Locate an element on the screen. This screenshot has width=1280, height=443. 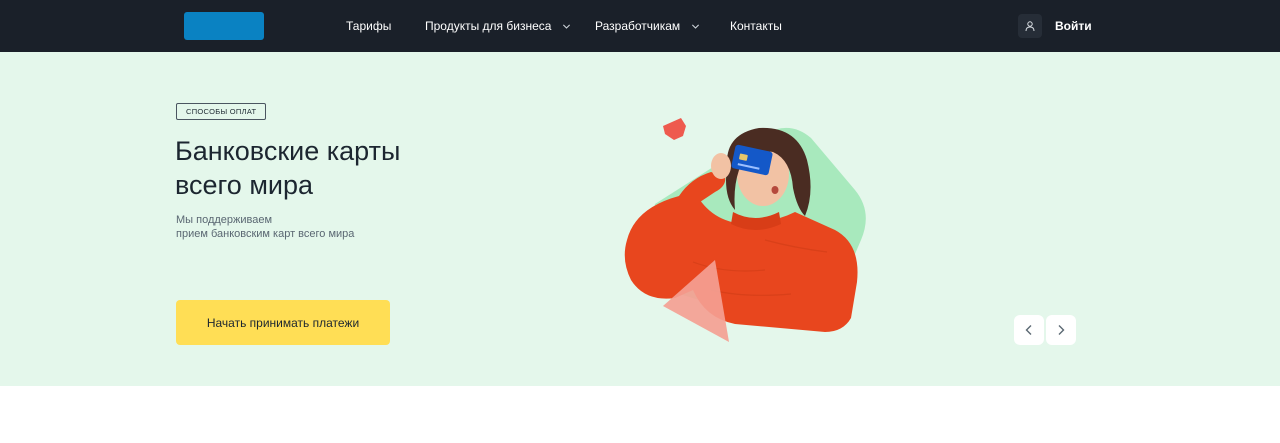
hero-title: Банковские карты всего мира is located at coordinates (335, 168).